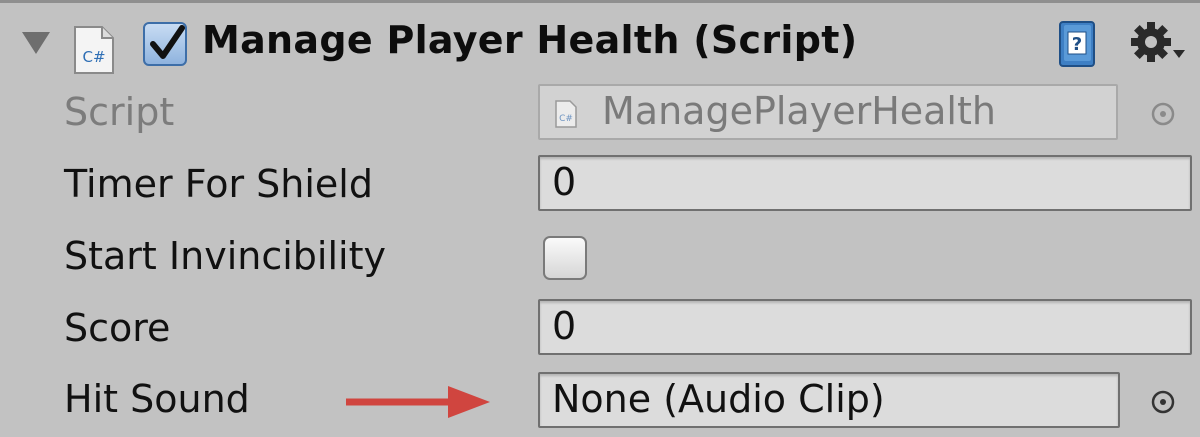 The width and height of the screenshot is (1200, 437). I want to click on hit-sound-label: Hit Sound, so click(157, 399).